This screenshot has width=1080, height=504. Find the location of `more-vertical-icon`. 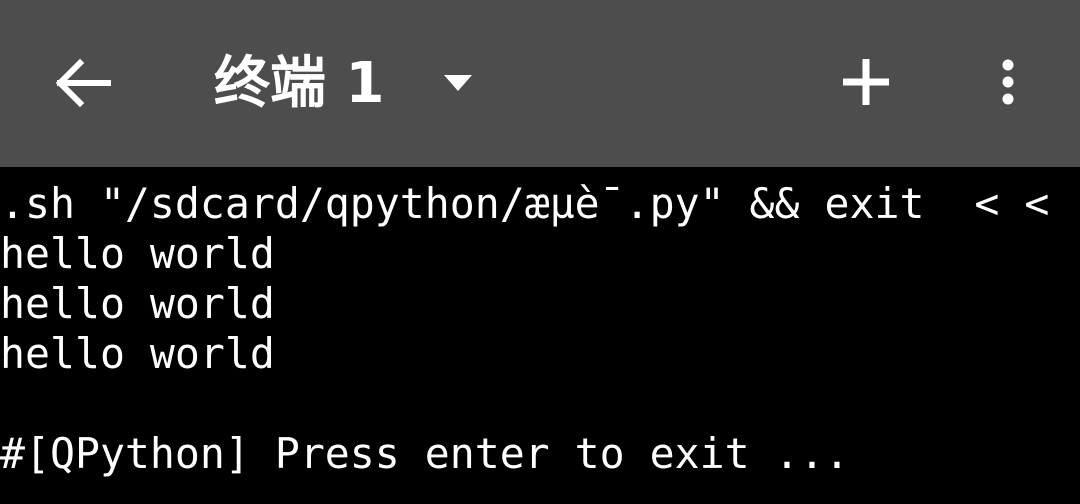

more-vertical-icon is located at coordinates (1008, 82).